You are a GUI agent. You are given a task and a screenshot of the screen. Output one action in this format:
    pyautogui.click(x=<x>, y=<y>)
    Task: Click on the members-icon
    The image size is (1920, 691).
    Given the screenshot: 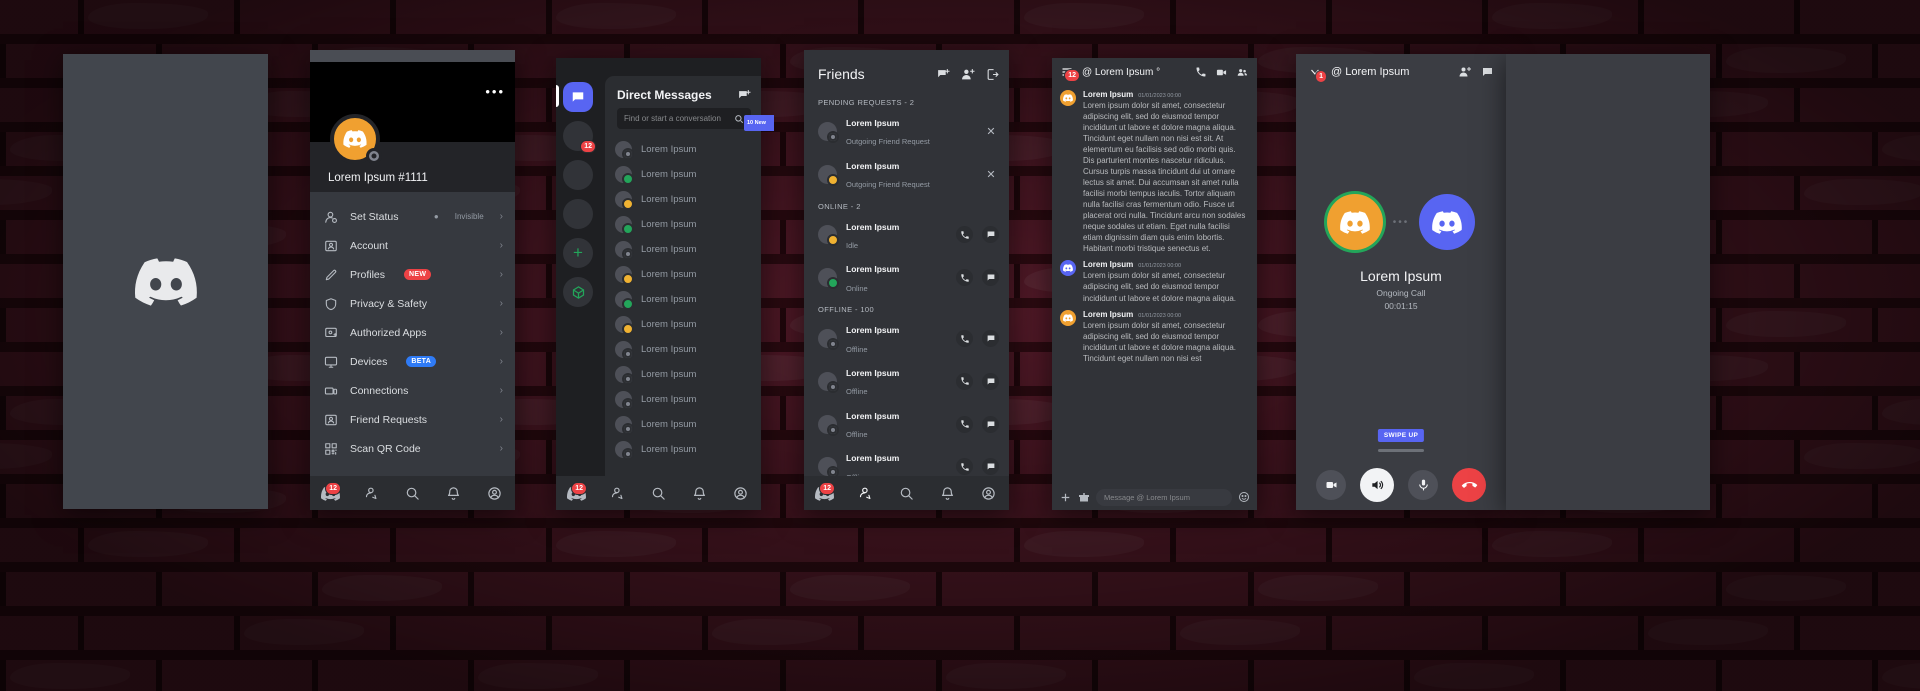 What is the action you would take?
    pyautogui.click(x=1242, y=72)
    